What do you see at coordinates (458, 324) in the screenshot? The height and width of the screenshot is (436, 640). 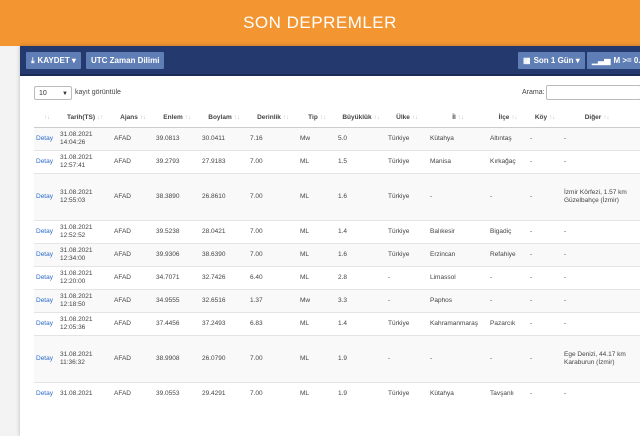 I see `cell-province: Kahramanmaraş` at bounding box center [458, 324].